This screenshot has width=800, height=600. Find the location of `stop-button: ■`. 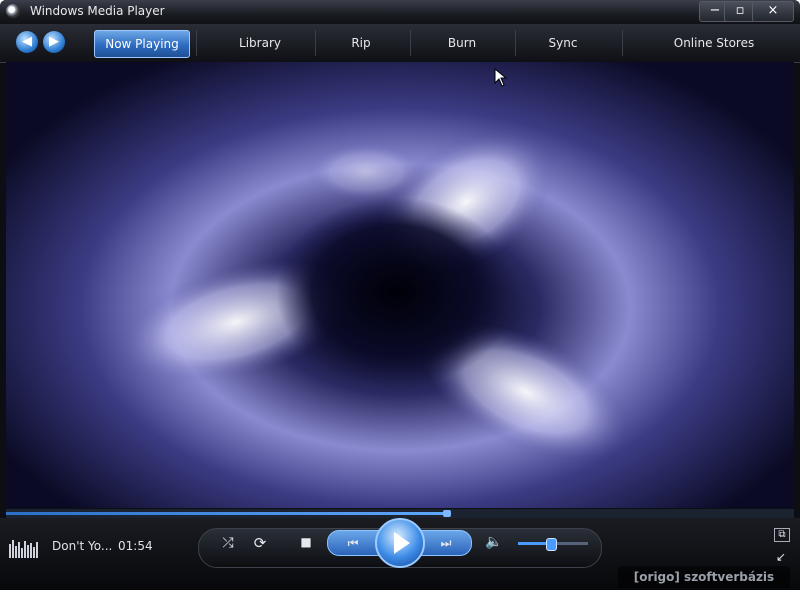

stop-button: ■ is located at coordinates (306, 542).